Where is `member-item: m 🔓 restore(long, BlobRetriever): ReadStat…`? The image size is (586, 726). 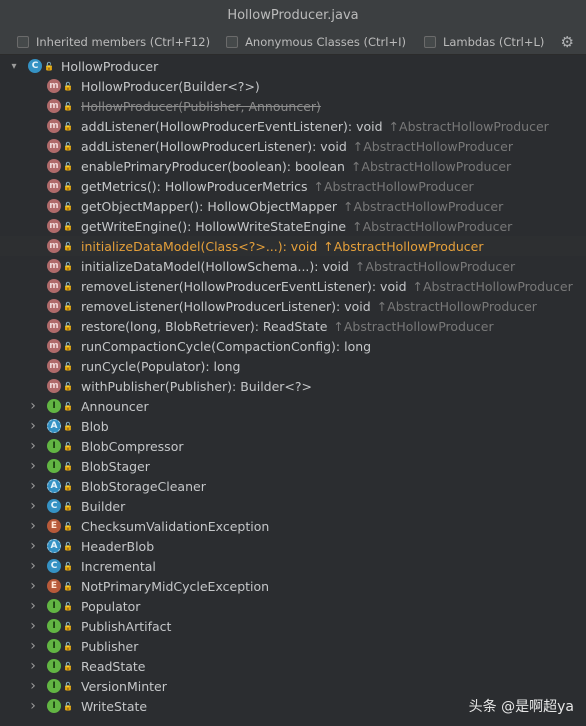 member-item: m 🔓 restore(long, BlobRetriever): ReadStat… is located at coordinates (293, 326).